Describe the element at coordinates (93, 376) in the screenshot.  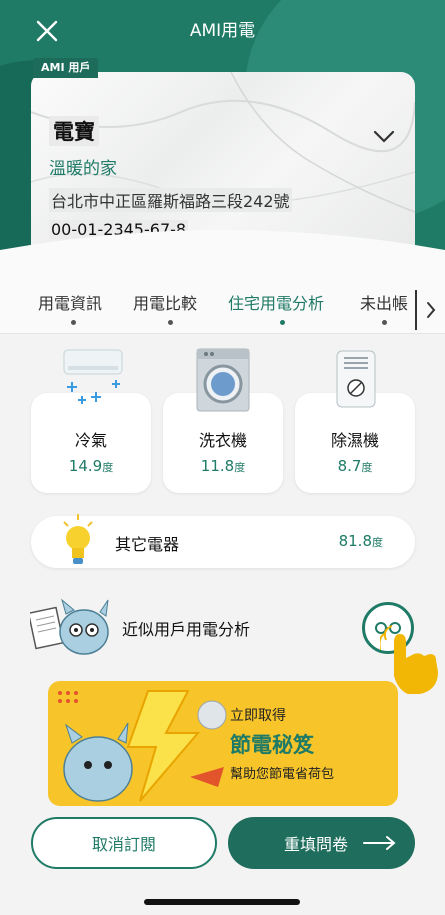
I see `air-conditioner-icon` at that location.